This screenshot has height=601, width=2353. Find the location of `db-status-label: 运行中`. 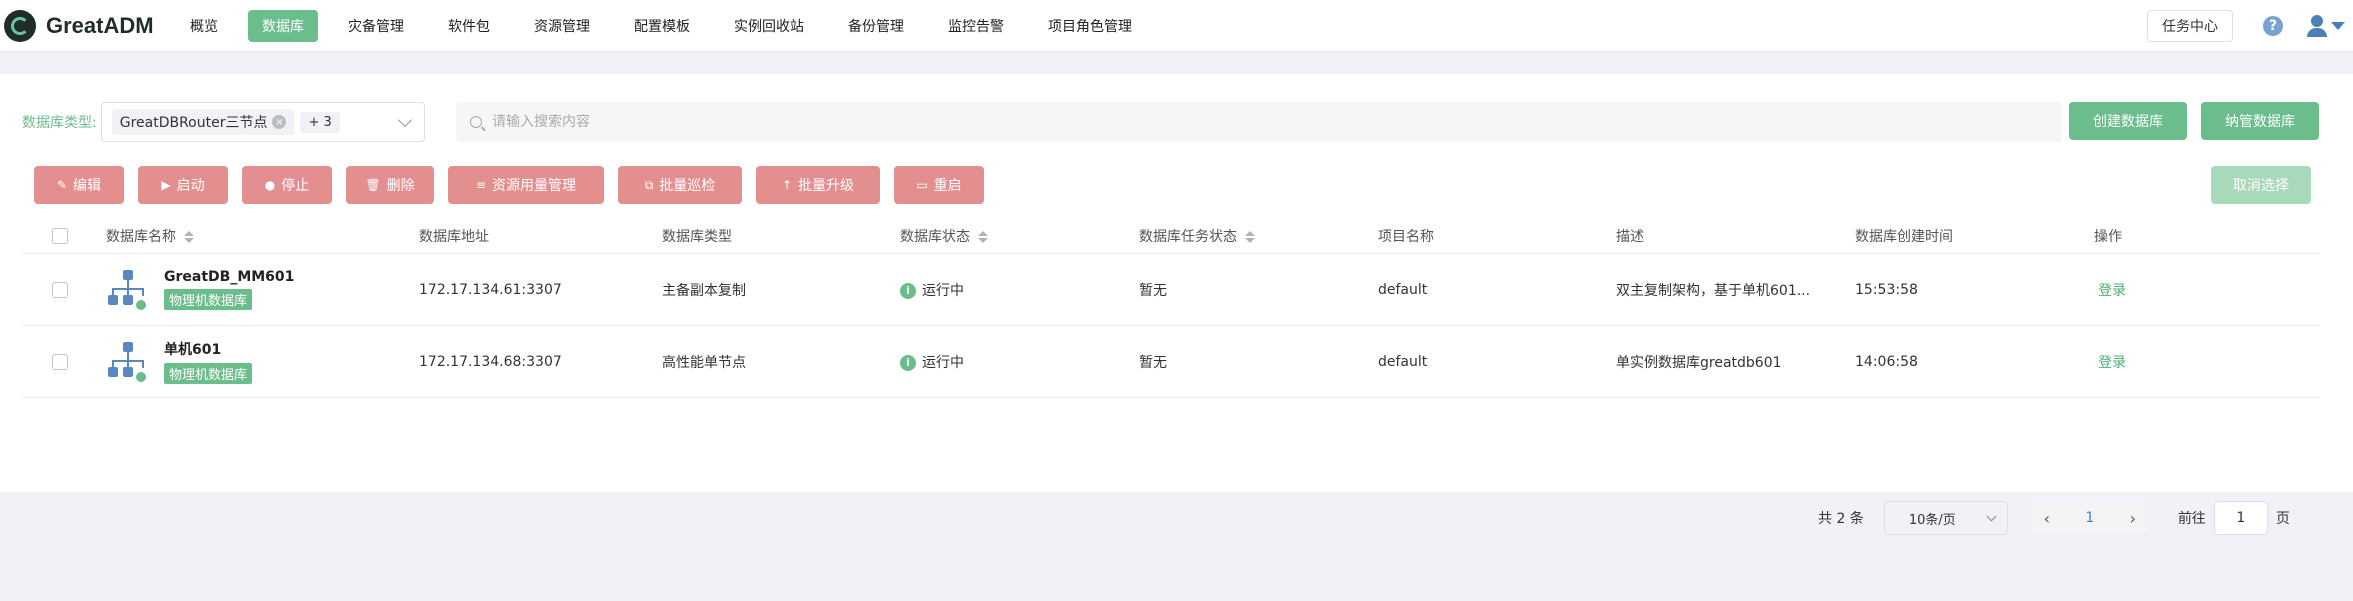

db-status-label: 运行中 is located at coordinates (943, 362).